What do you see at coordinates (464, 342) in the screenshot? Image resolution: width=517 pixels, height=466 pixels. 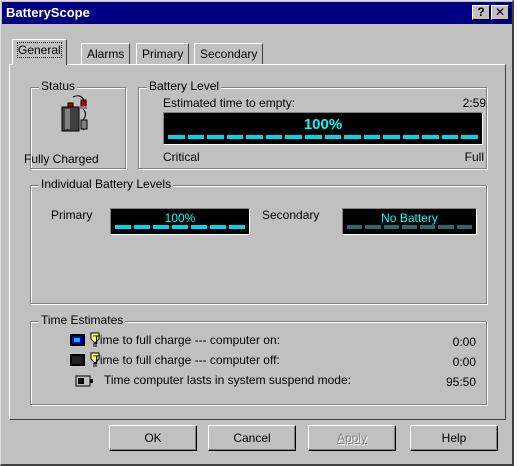 I see `estimate-row-1-value: 0:00` at bounding box center [464, 342].